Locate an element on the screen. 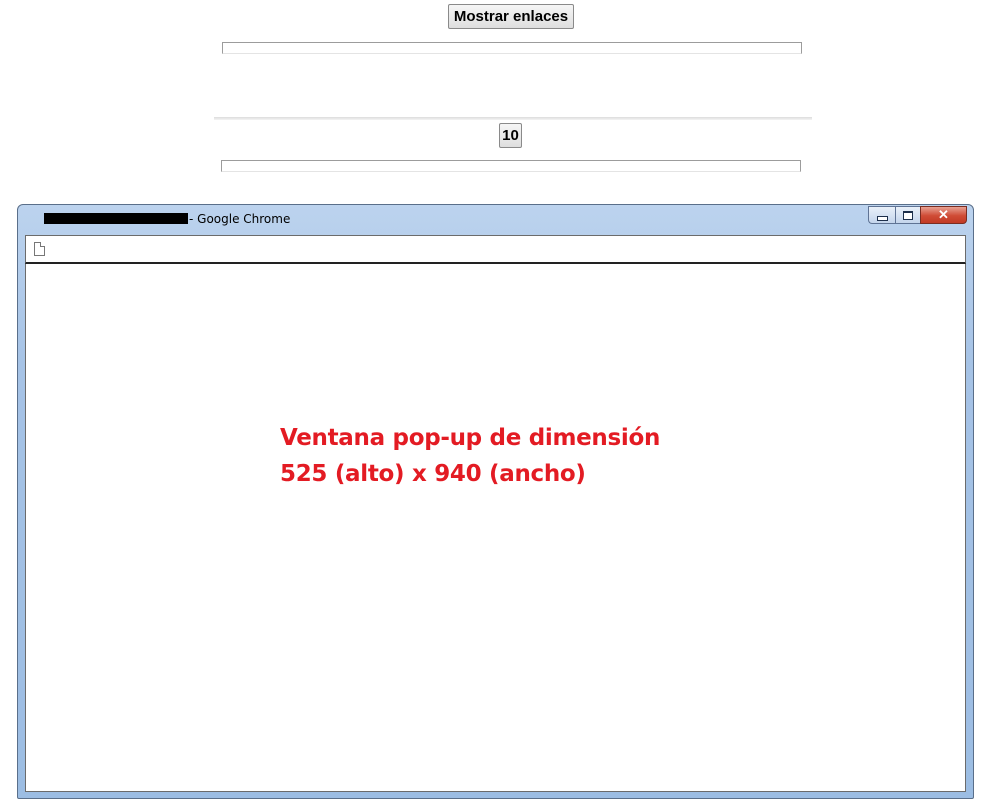  bottom-progress-bar is located at coordinates (511, 166).